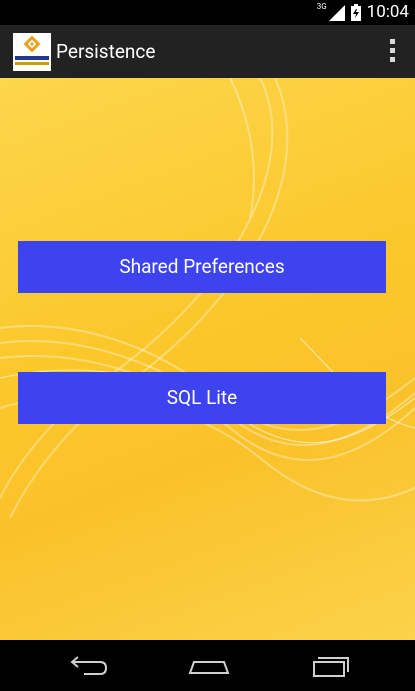 The height and width of the screenshot is (691, 415). I want to click on back-button, so click(87, 665).